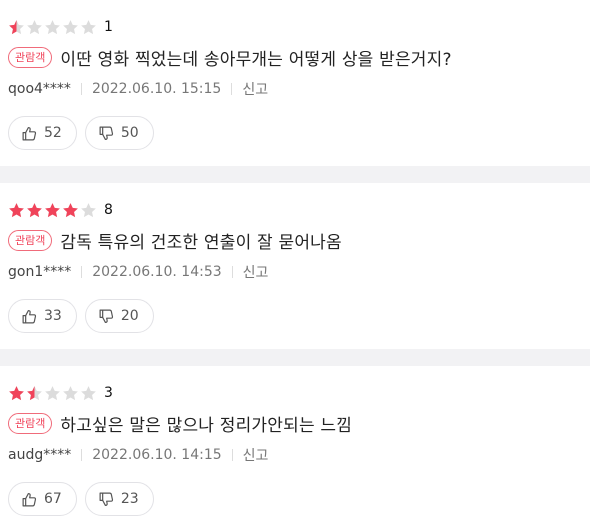  What do you see at coordinates (295, 133) in the screenshot?
I see `review-actions: 52 50` at bounding box center [295, 133].